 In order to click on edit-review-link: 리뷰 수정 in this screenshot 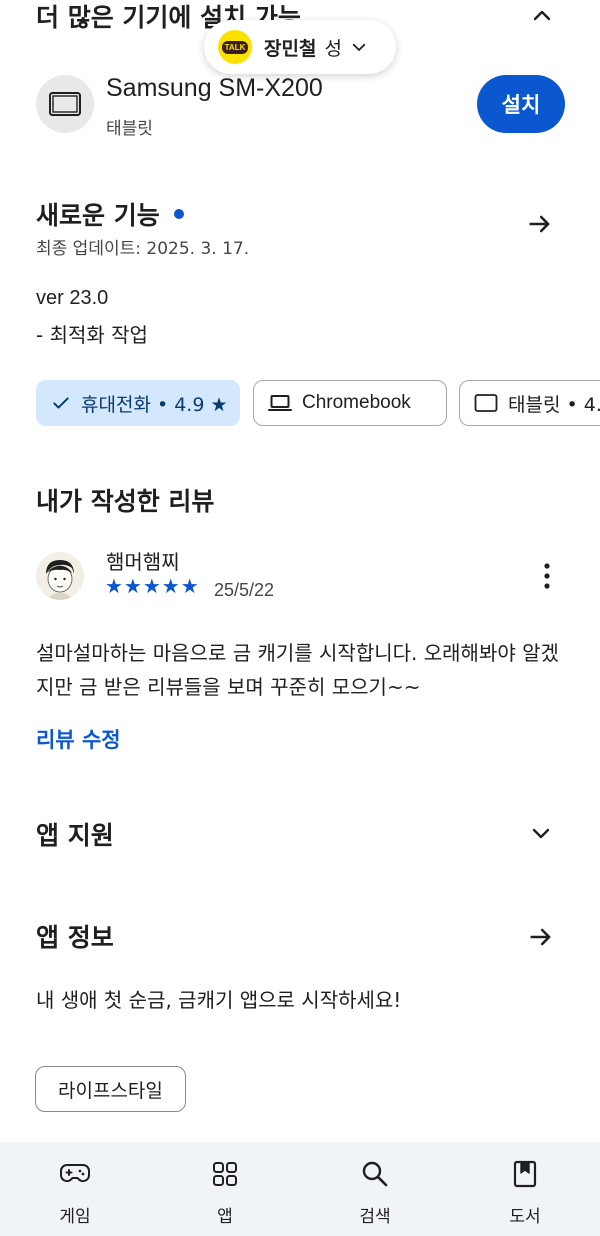, I will do `click(78, 739)`.